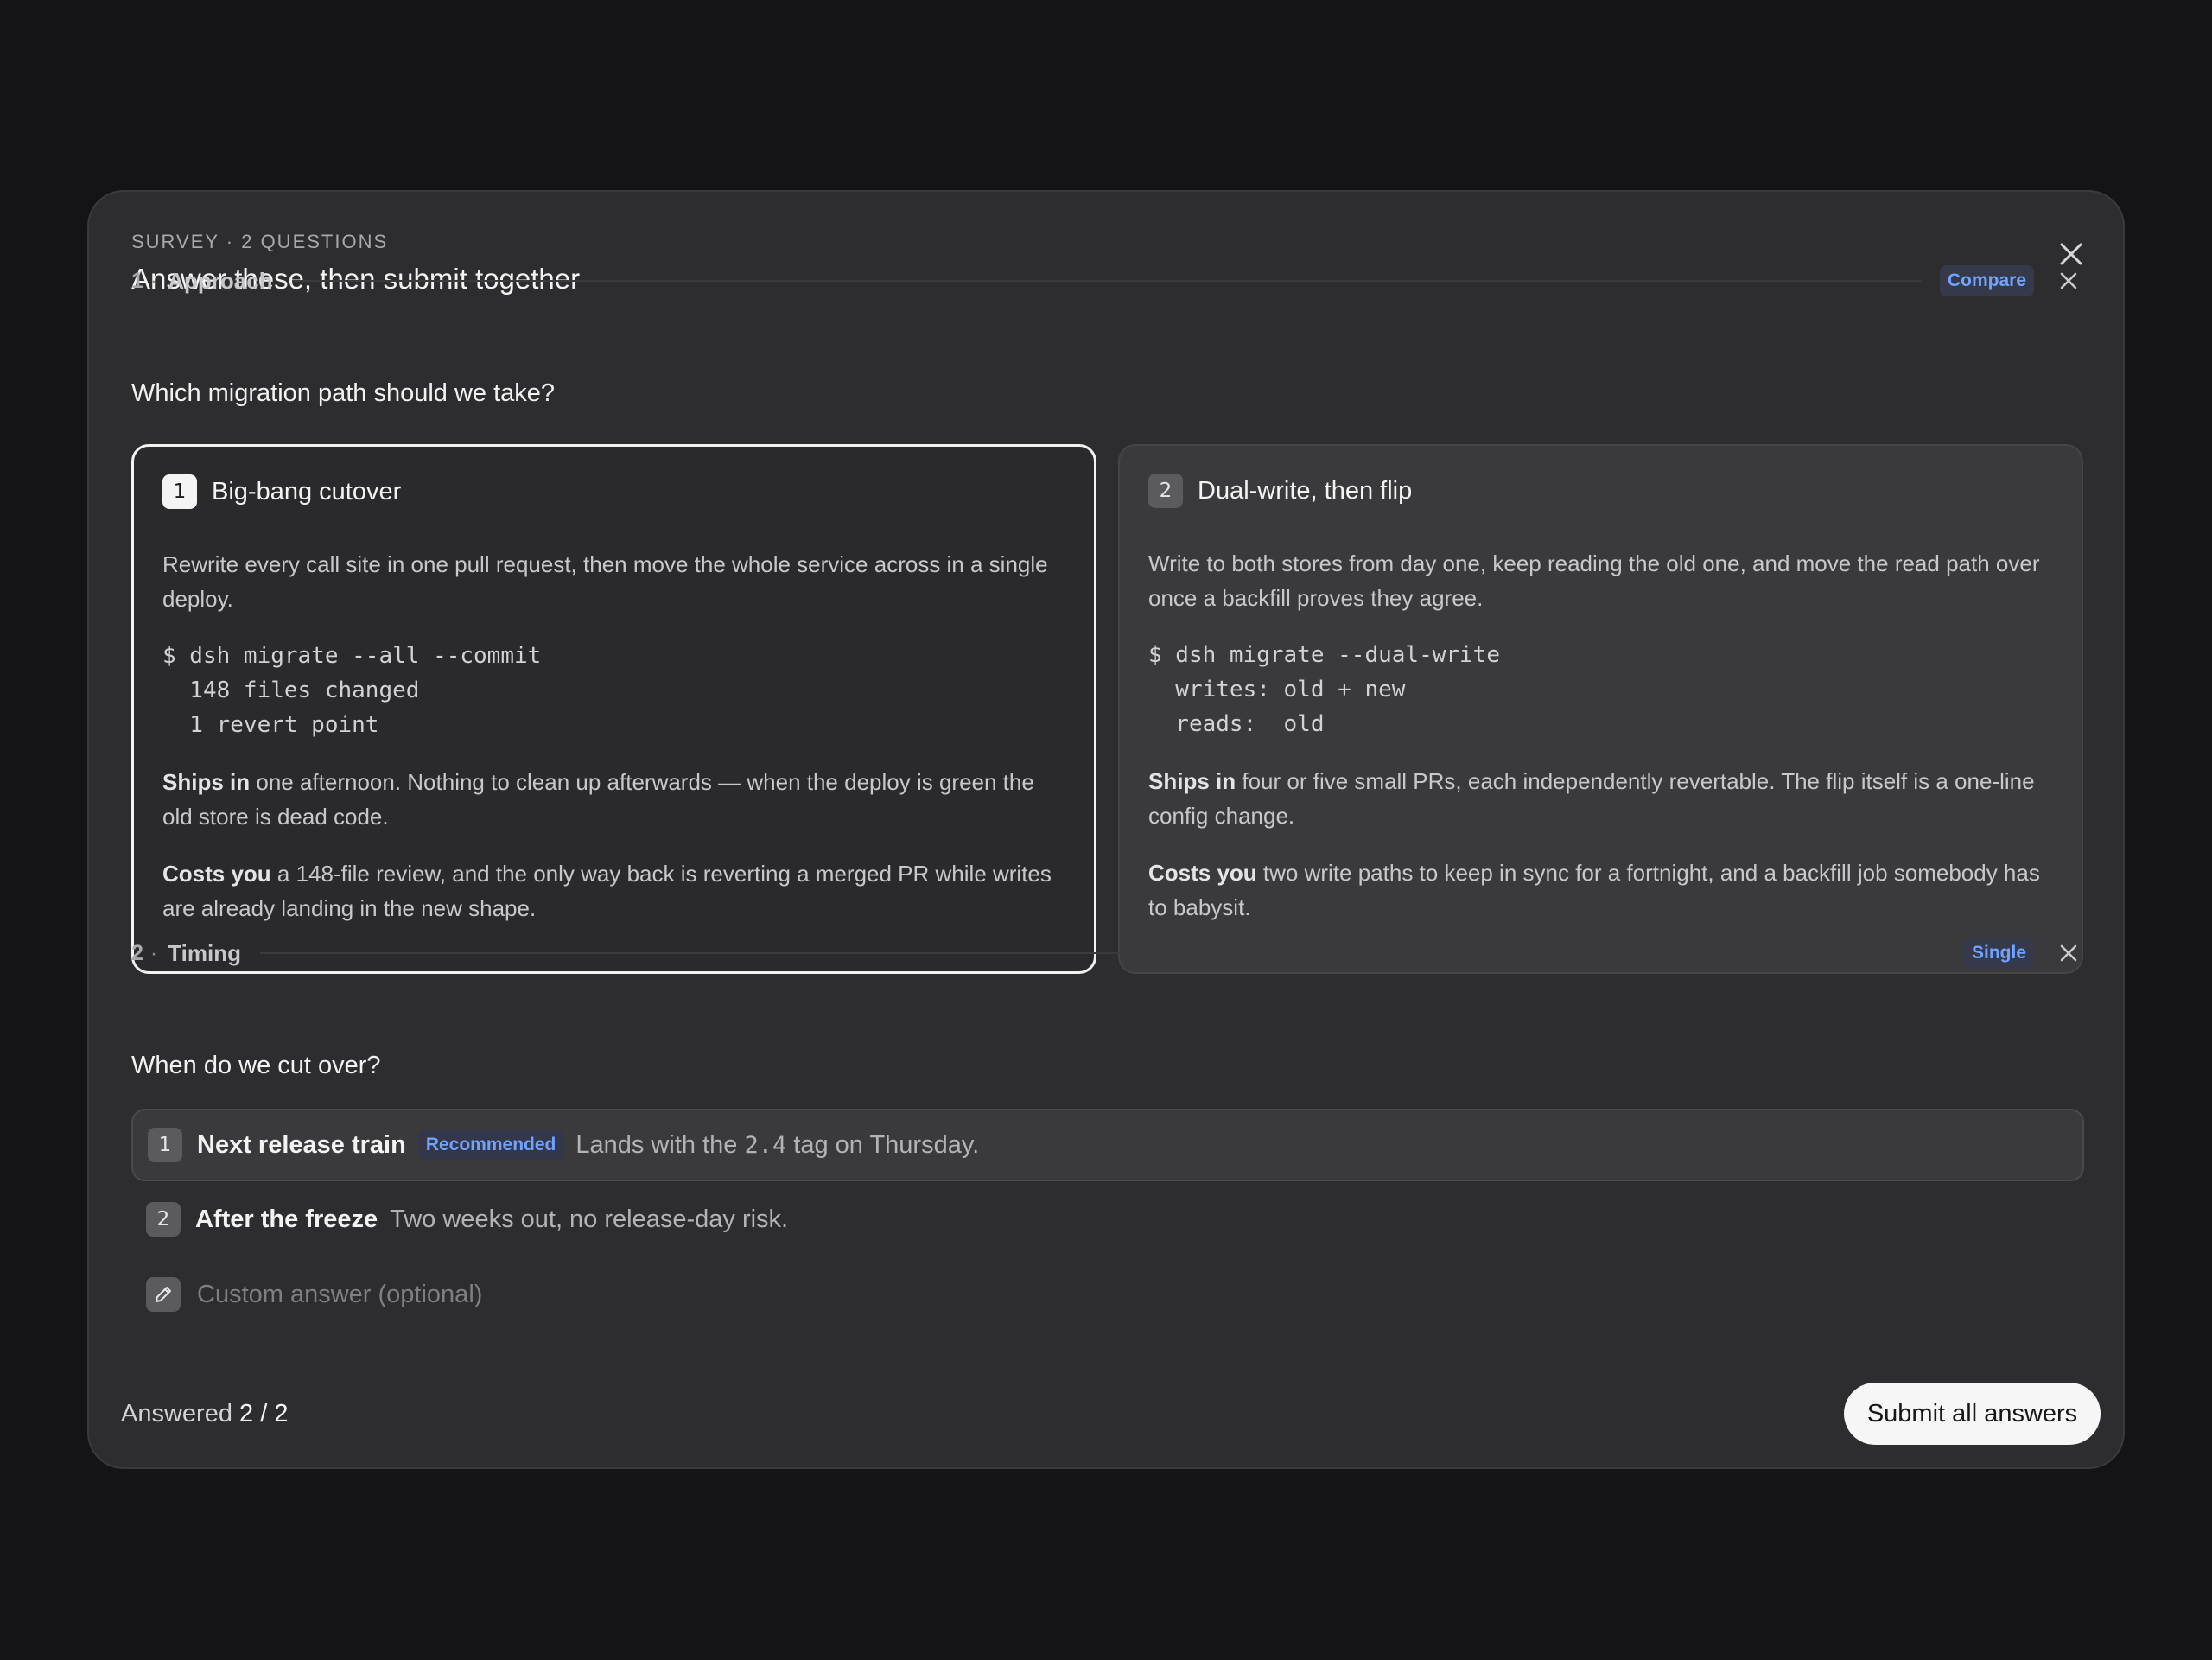 Image resolution: width=2212 pixels, height=1660 pixels. I want to click on submit-all-answers-button: Submit all answers, so click(1972, 1414).